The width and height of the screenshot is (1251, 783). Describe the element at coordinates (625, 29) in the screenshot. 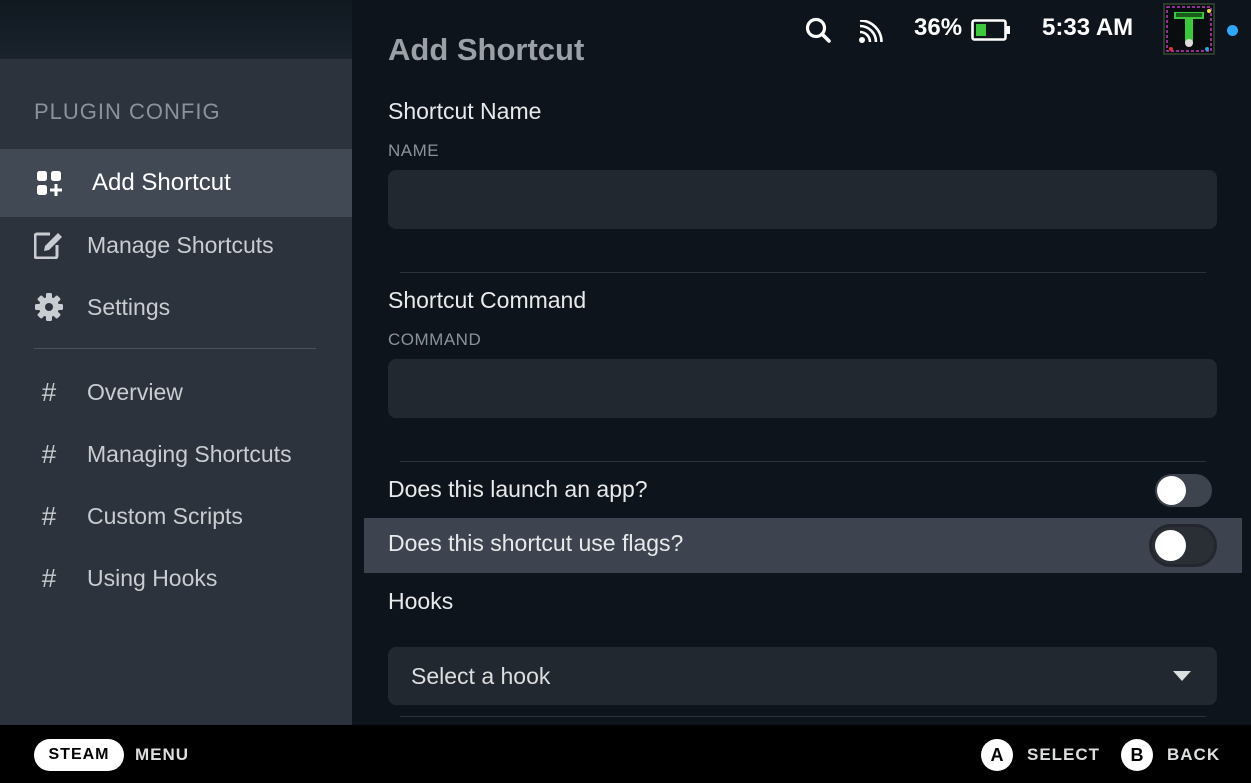

I see `top-status-bar: 36% 5:33 AM` at that location.